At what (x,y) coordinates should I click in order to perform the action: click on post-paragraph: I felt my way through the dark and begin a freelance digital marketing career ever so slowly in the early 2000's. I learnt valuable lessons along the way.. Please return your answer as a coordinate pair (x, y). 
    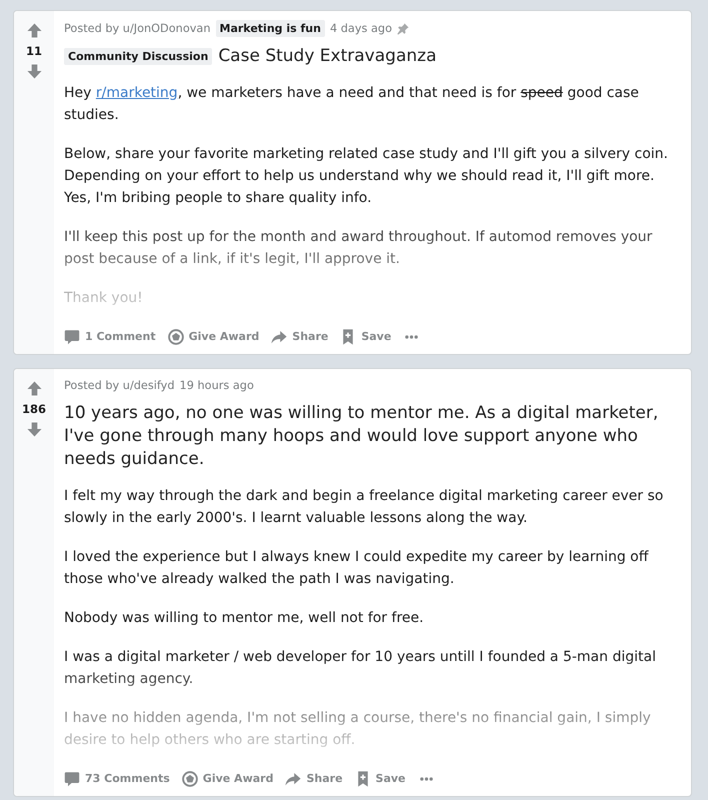
    Looking at the image, I should click on (364, 507).